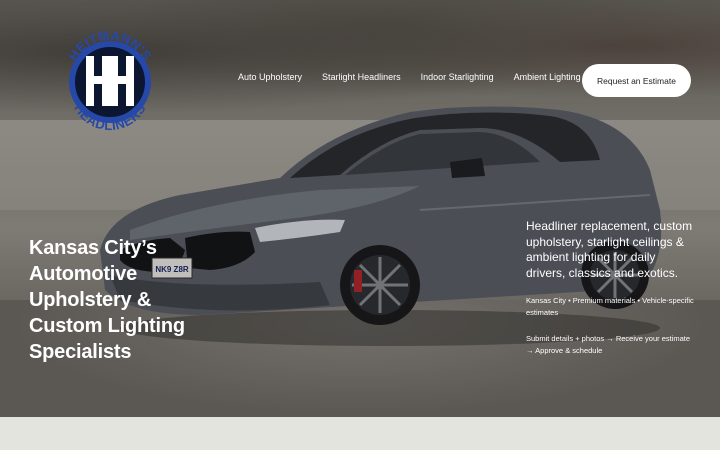 The height and width of the screenshot is (450, 720). What do you see at coordinates (636, 80) in the screenshot?
I see `request-estimate-button: Request an Estimate` at bounding box center [636, 80].